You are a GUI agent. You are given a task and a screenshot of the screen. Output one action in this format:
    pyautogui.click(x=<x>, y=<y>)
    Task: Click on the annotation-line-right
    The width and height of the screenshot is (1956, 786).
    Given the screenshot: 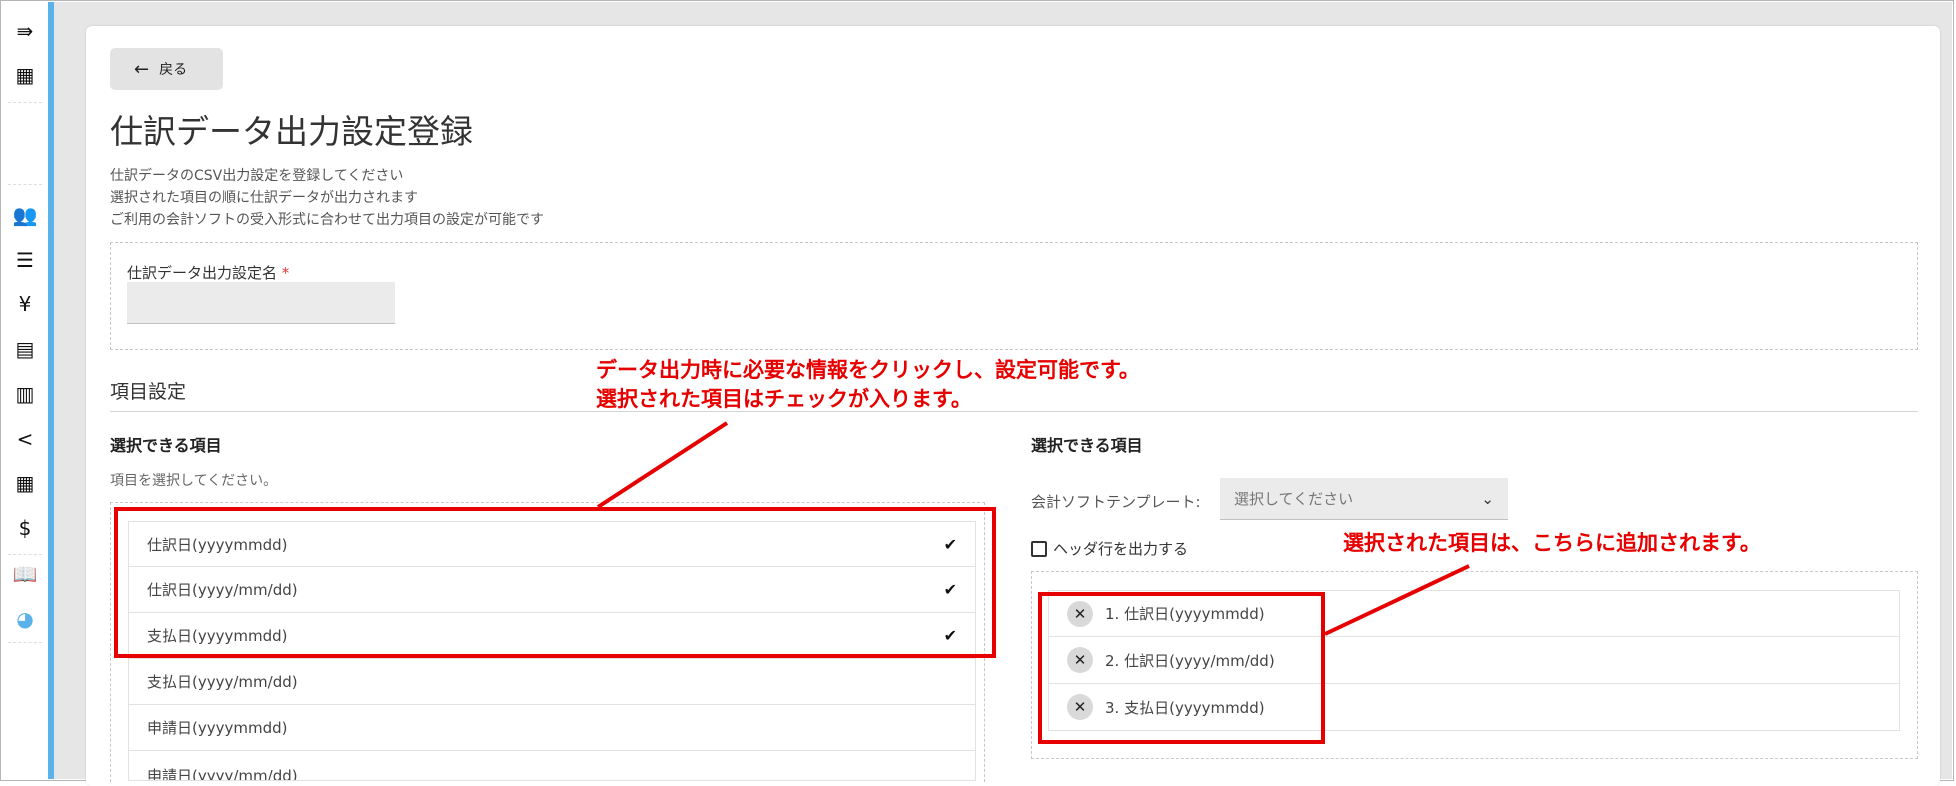 What is the action you would take?
    pyautogui.click(x=1397, y=600)
    